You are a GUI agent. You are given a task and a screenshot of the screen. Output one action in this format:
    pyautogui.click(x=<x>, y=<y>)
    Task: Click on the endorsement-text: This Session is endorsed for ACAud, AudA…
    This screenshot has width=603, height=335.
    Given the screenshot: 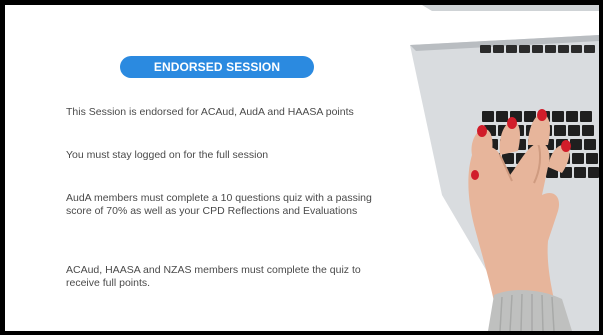 What is the action you would take?
    pyautogui.click(x=210, y=112)
    